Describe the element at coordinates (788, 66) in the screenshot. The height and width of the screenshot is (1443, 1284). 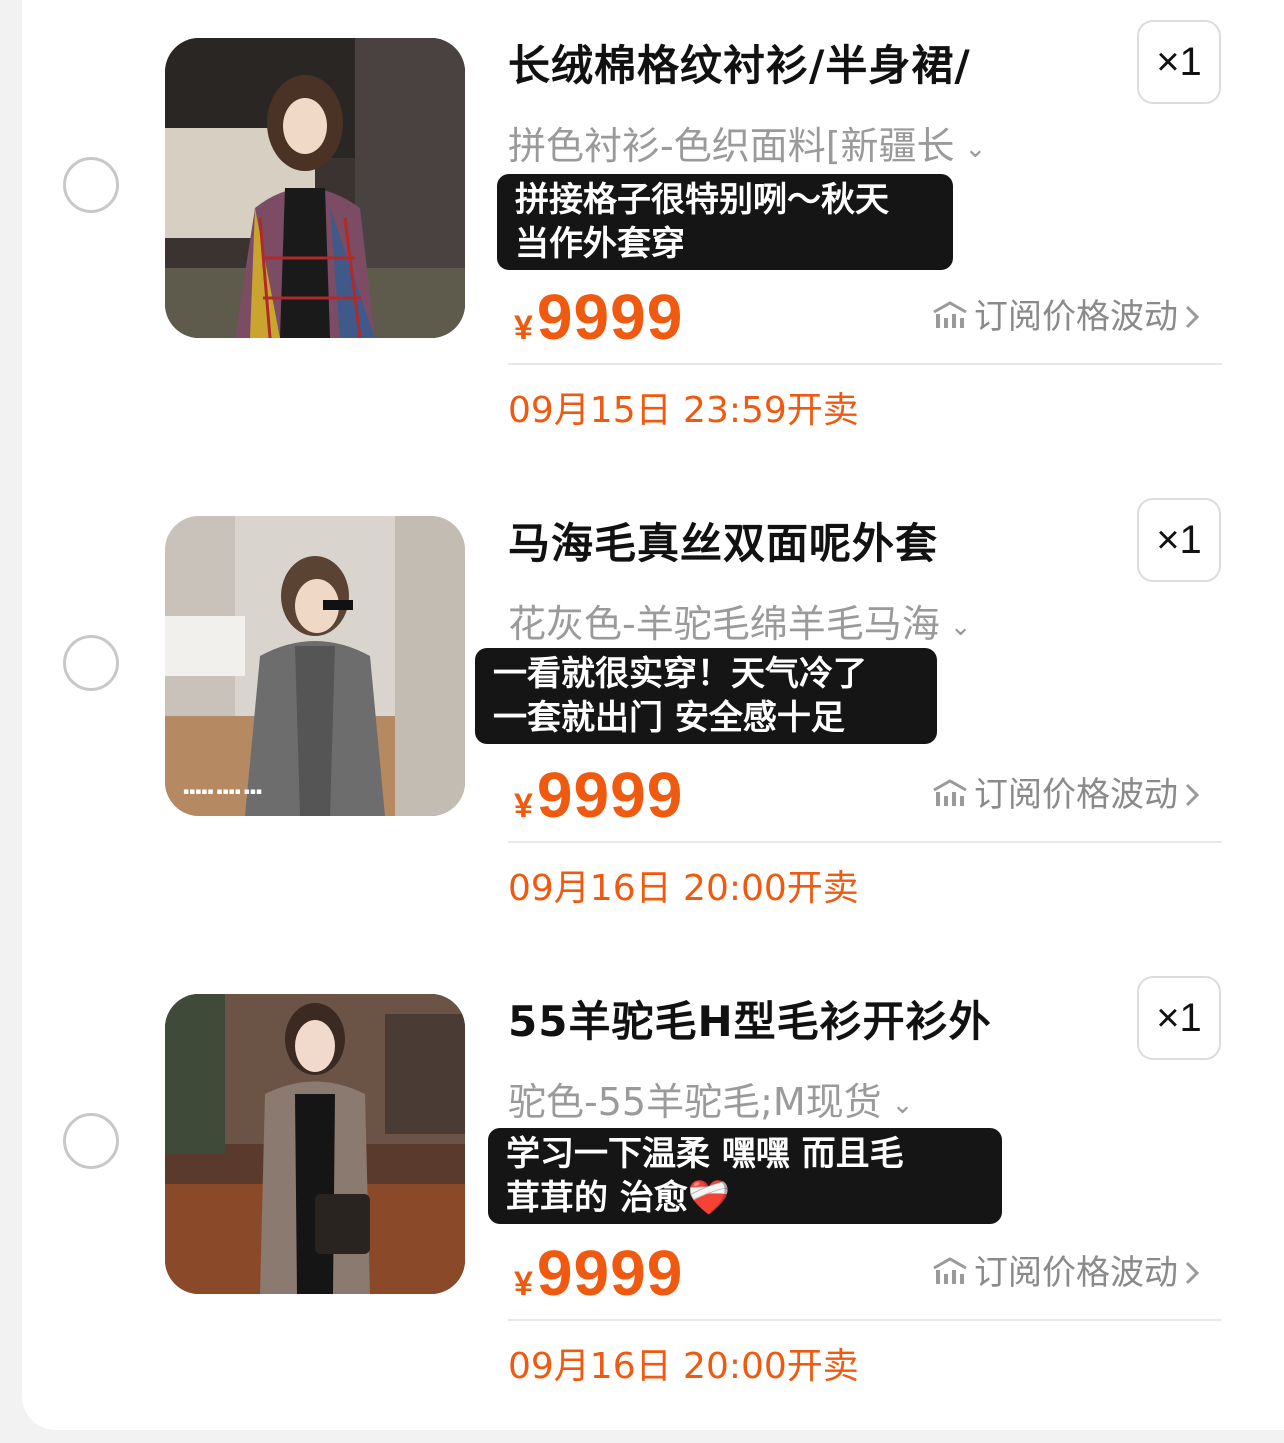
I see `product-title: 长绒棉格纹衬衫/半身裙/` at that location.